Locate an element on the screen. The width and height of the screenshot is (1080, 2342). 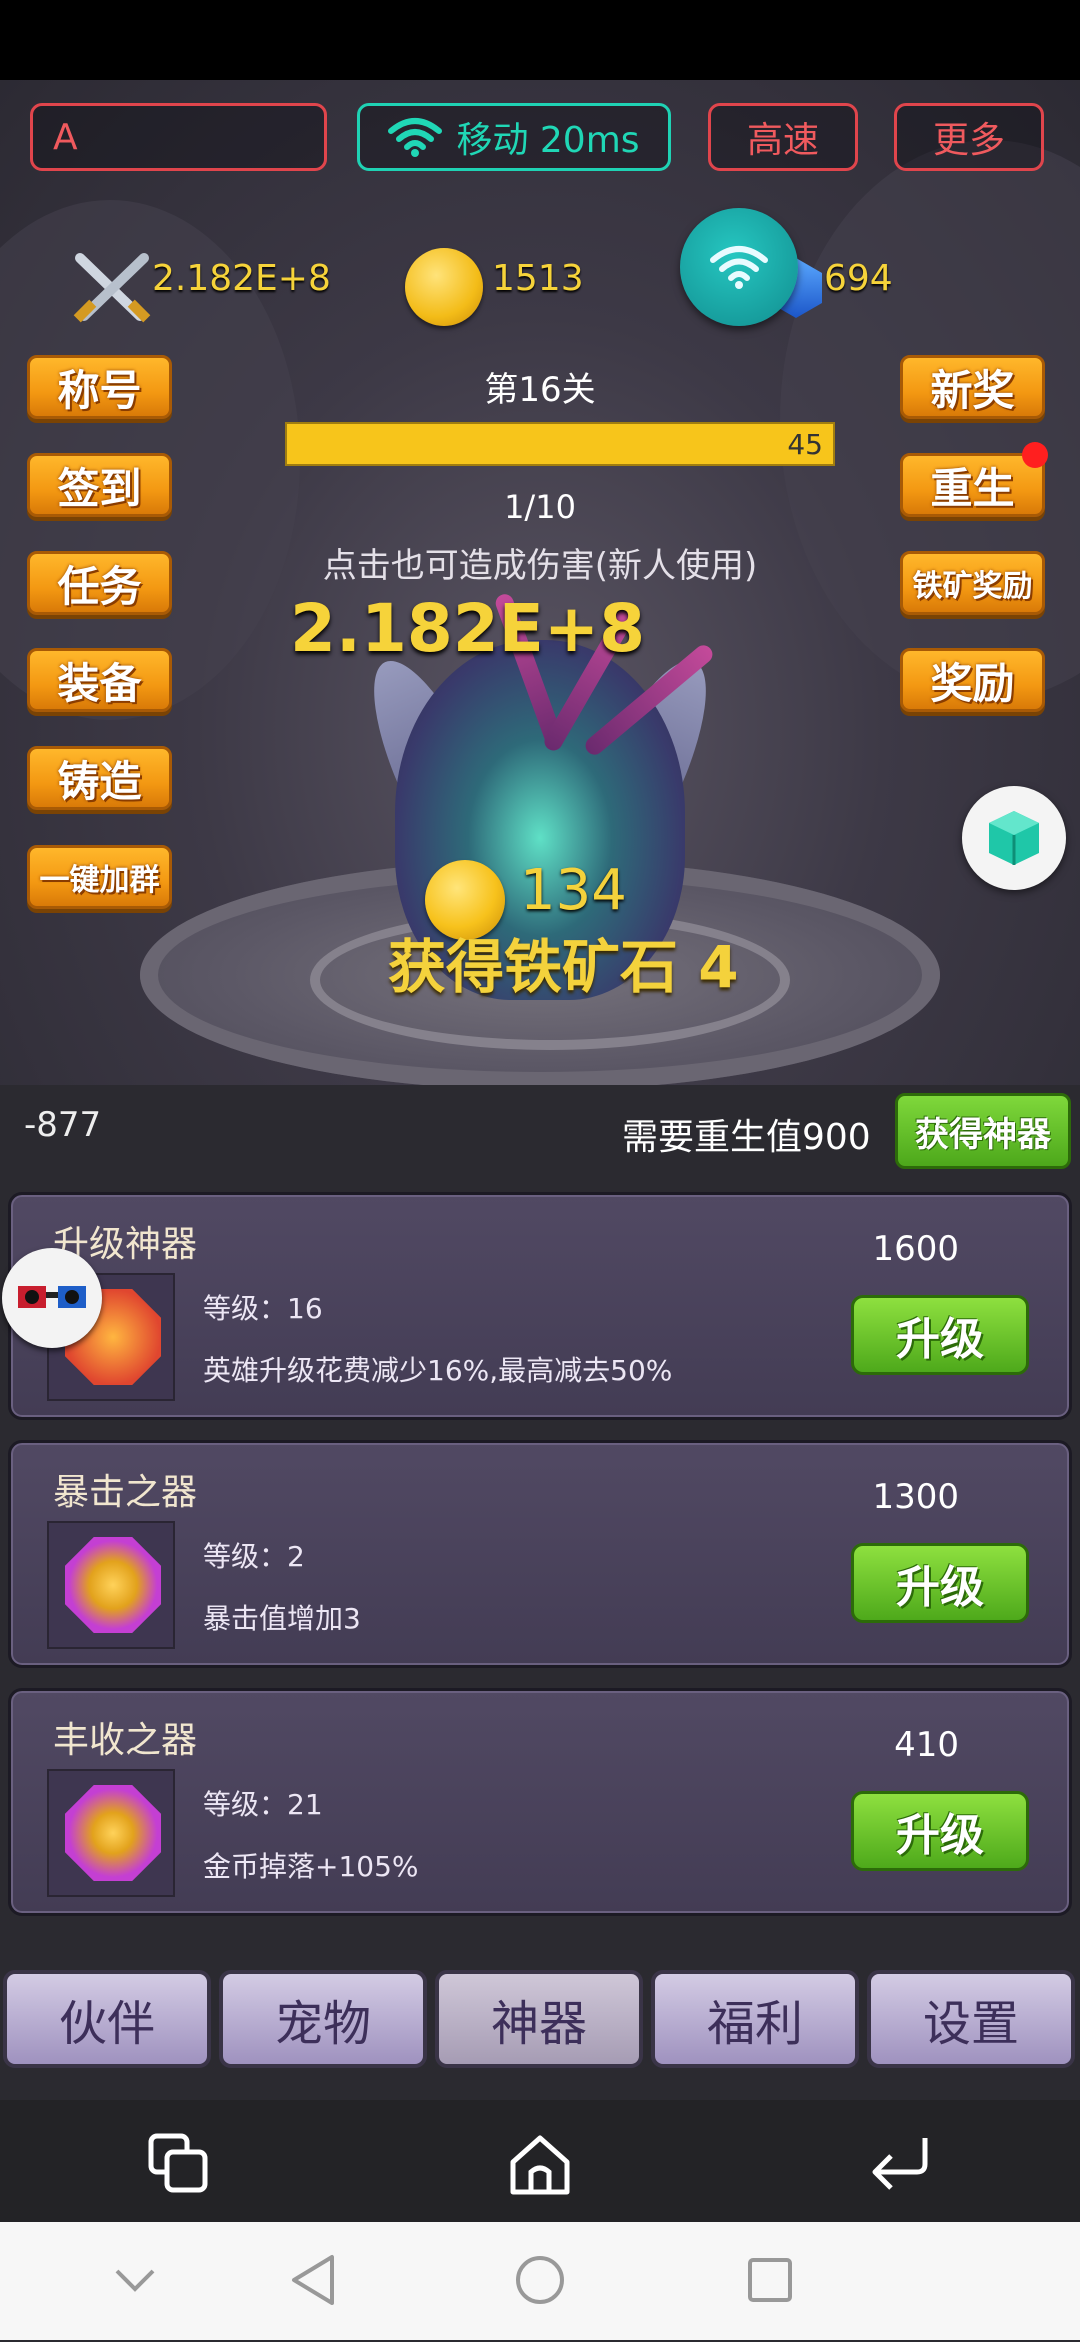
tasks-button: 任务 is located at coordinates (99, 583).